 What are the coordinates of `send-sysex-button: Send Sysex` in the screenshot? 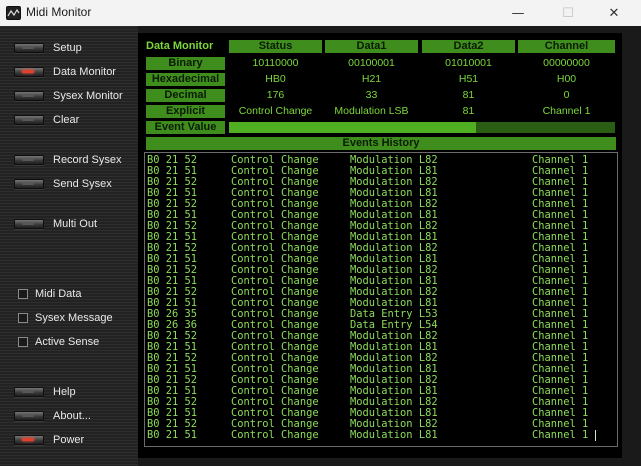 It's located at (63, 184).